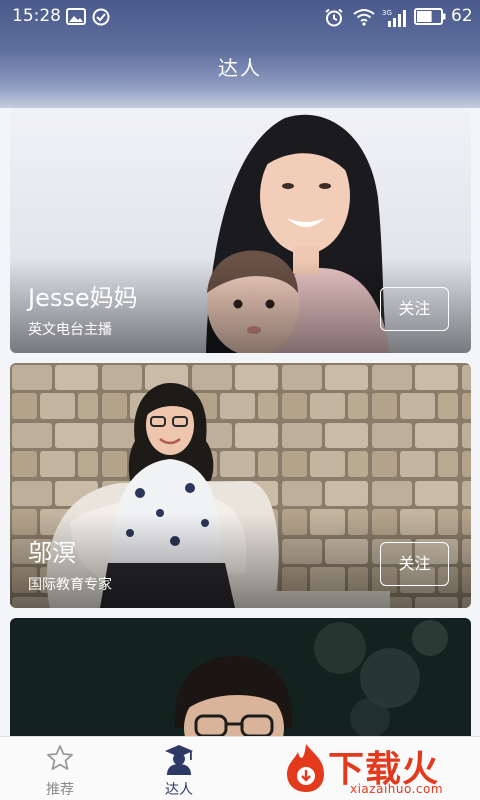 This screenshot has width=480, height=800. What do you see at coordinates (179, 790) in the screenshot?
I see `tab-label: 达人` at bounding box center [179, 790].